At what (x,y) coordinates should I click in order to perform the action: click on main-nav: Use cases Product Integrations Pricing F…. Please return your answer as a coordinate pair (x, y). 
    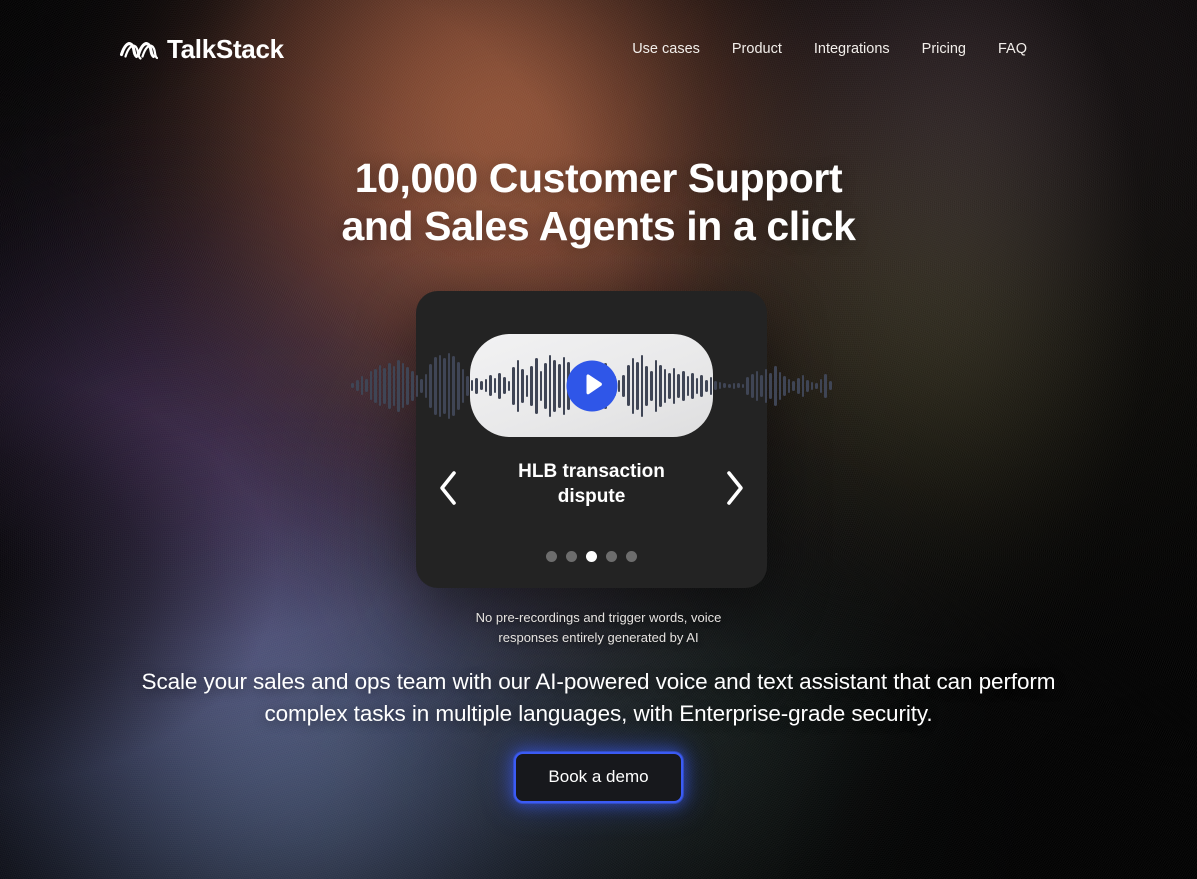
    Looking at the image, I should click on (829, 49).